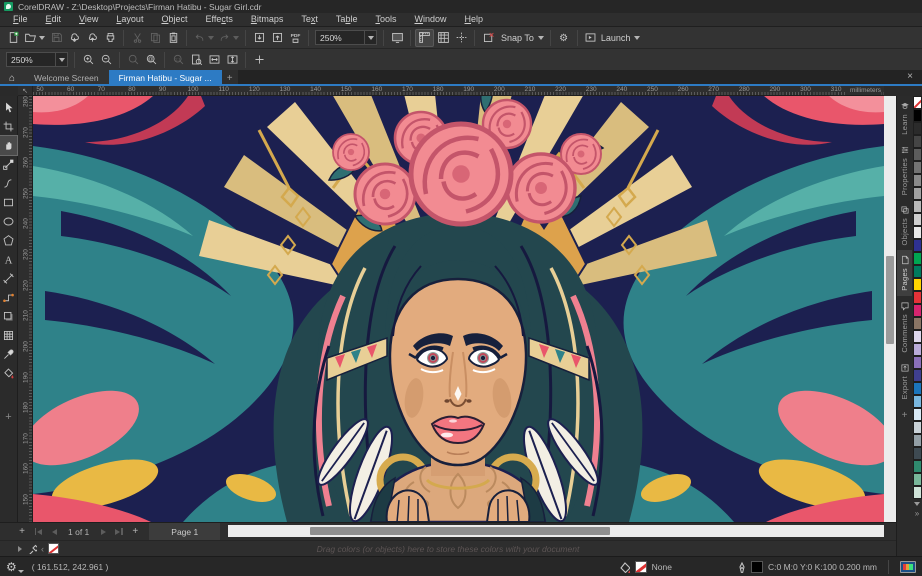 Image resolution: width=922 pixels, height=576 pixels. What do you see at coordinates (295, 38) in the screenshot?
I see `publish-pdf-button: PDF` at bounding box center [295, 38].